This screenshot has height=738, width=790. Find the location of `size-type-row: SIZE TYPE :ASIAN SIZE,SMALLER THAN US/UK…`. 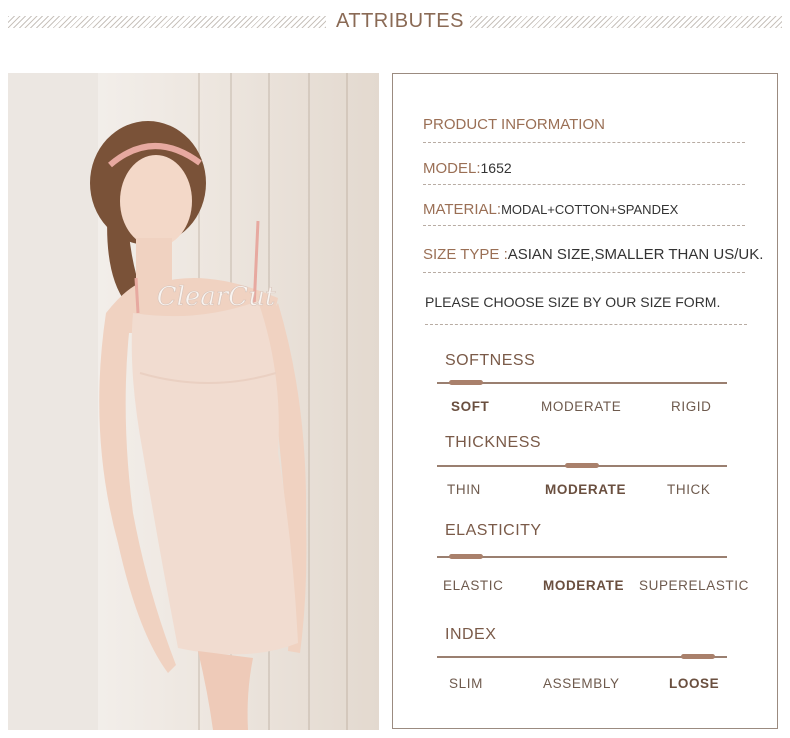

size-type-row: SIZE TYPE :ASIAN SIZE,SMALLER THAN US/UK… is located at coordinates (593, 259).